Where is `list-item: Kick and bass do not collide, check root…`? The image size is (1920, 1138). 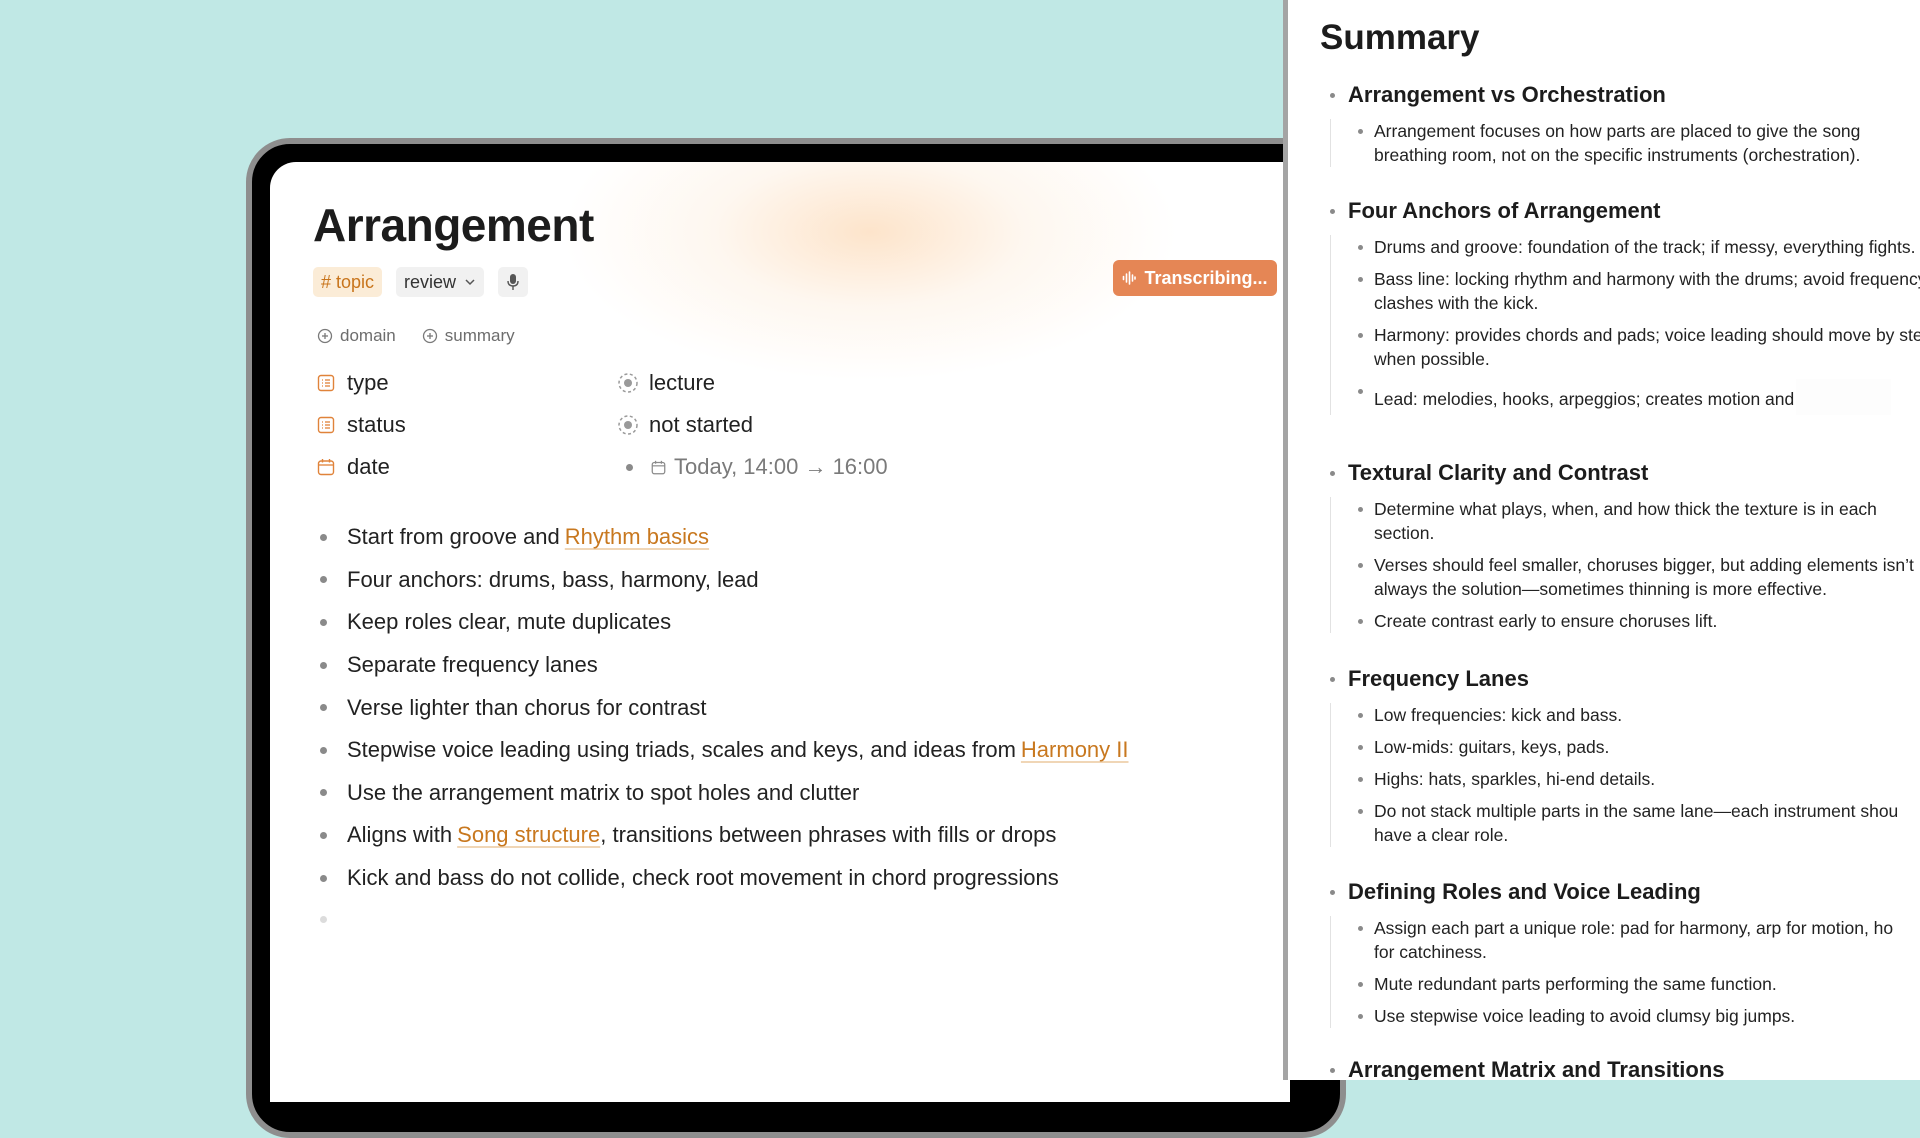
list-item: Kick and bass do not collide, check root… is located at coordinates (721, 878).